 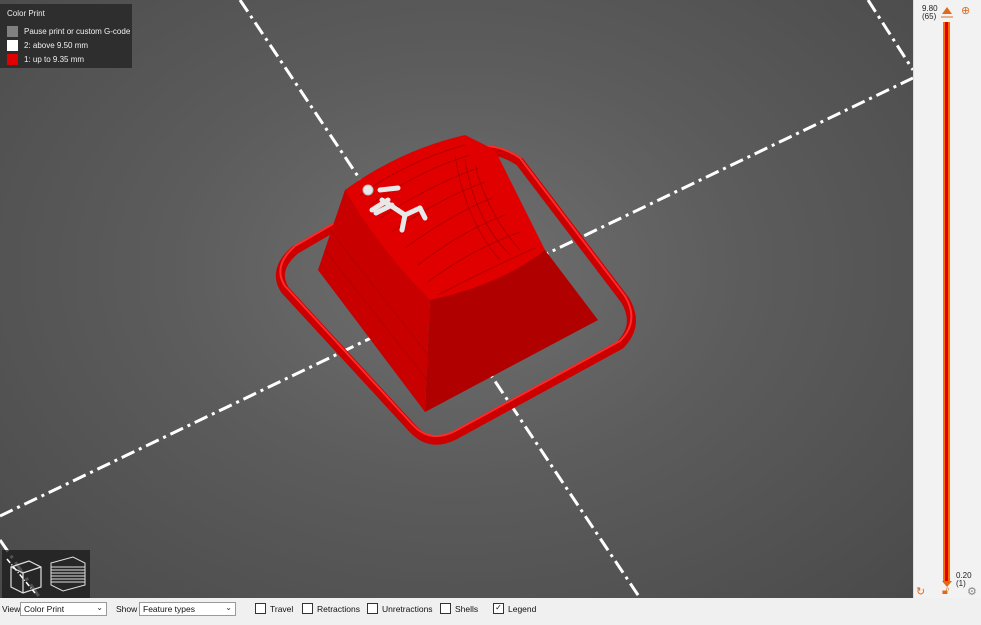 What do you see at coordinates (12, 59) in the screenshot?
I see `legend-swatch-red` at bounding box center [12, 59].